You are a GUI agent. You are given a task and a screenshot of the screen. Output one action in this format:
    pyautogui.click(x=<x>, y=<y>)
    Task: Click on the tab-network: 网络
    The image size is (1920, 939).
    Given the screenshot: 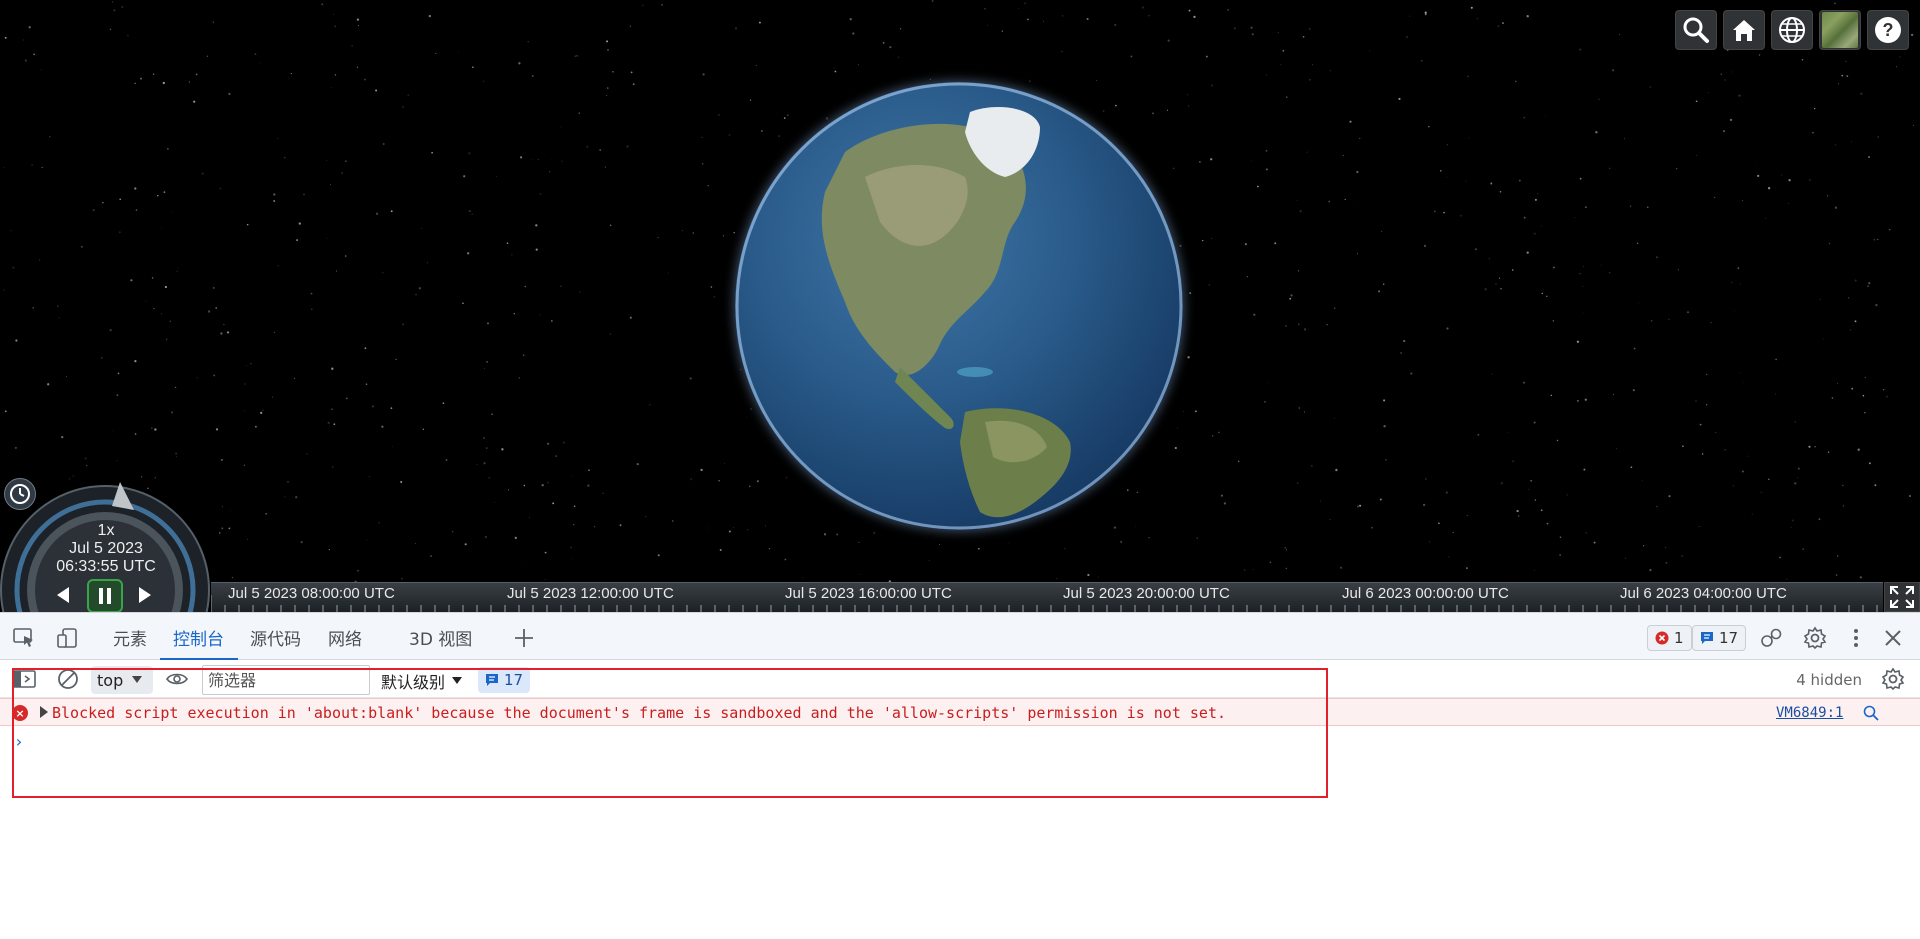 What is the action you would take?
    pyautogui.click(x=345, y=637)
    